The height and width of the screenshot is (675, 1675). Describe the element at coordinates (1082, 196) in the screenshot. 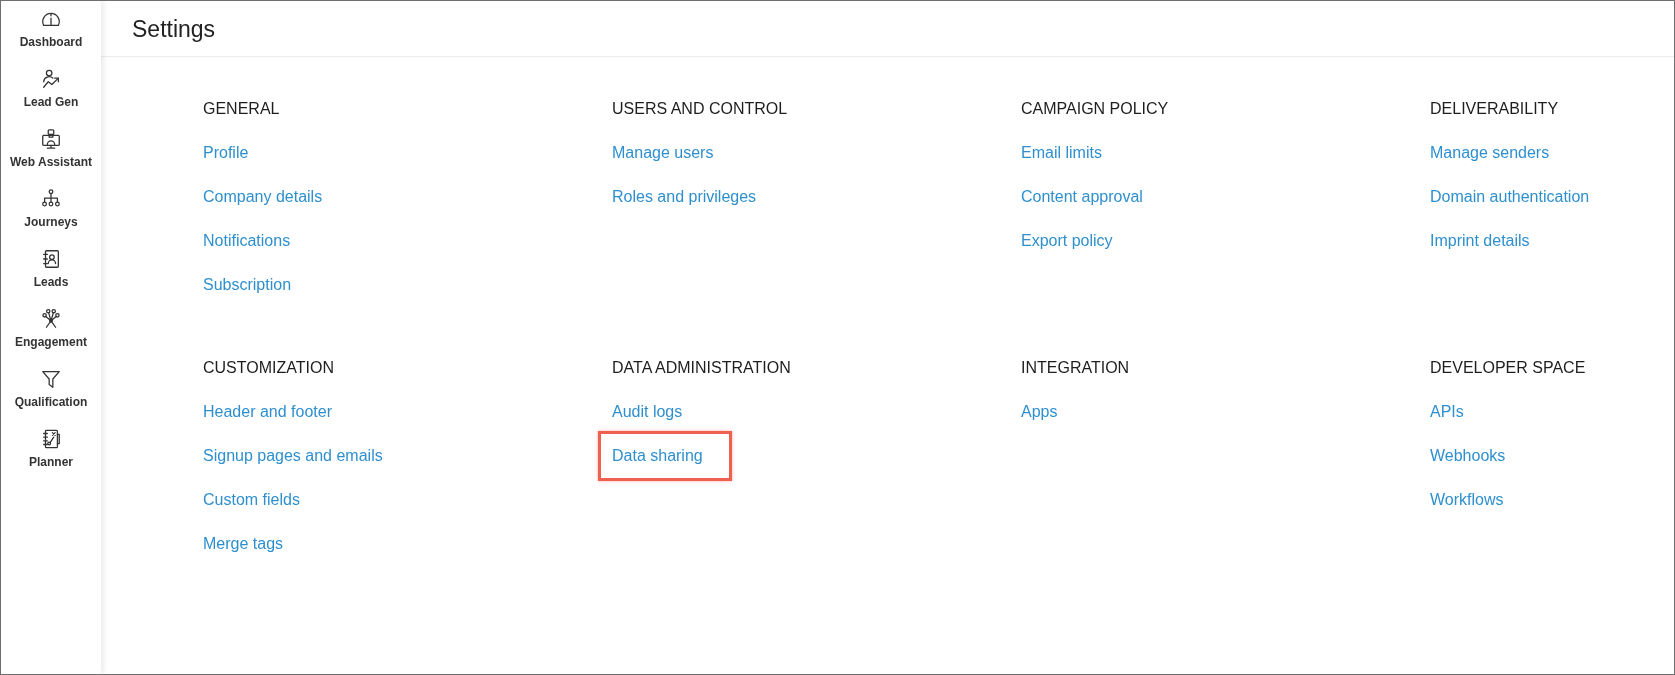

I see `settings-link: Content approval` at that location.